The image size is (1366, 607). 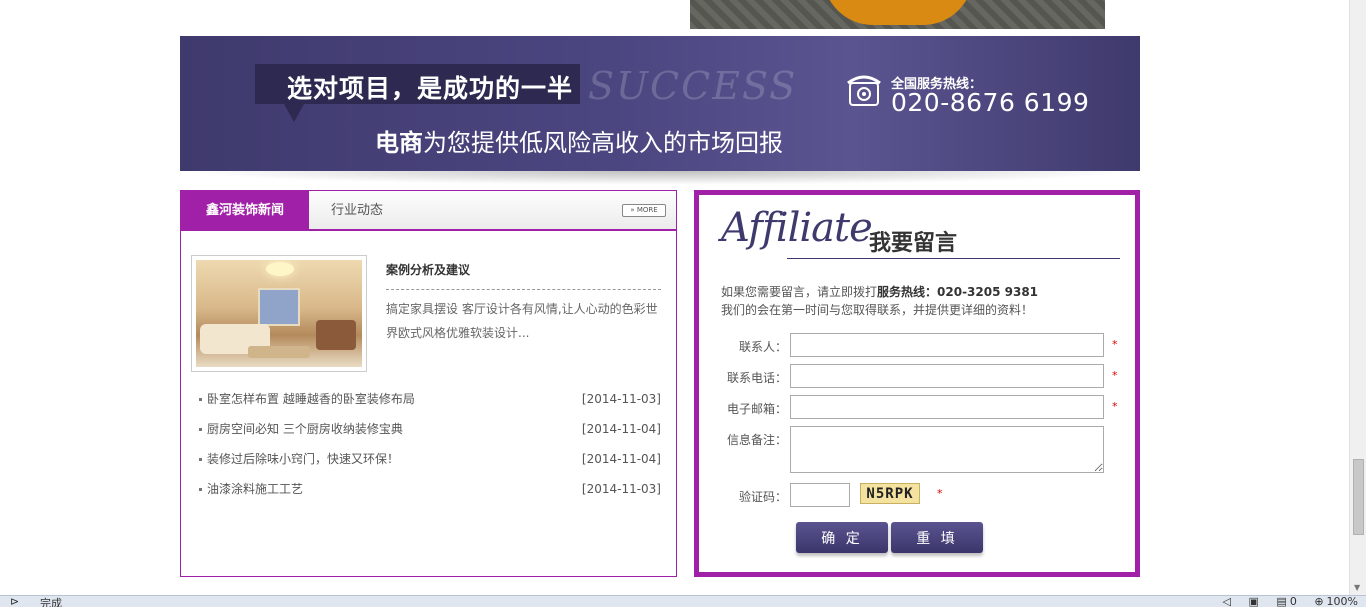 What do you see at coordinates (15, 601) in the screenshot?
I see `page-status-icon: ⊳` at bounding box center [15, 601].